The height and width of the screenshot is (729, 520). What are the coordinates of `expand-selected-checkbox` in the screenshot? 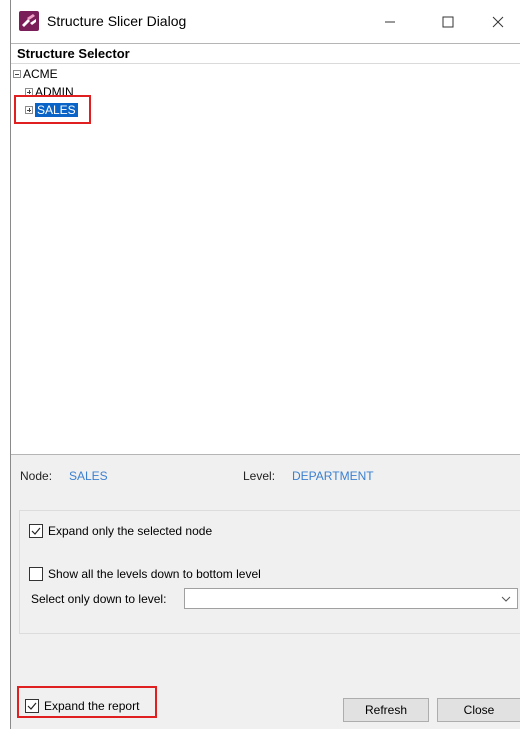 It's located at (36, 531).